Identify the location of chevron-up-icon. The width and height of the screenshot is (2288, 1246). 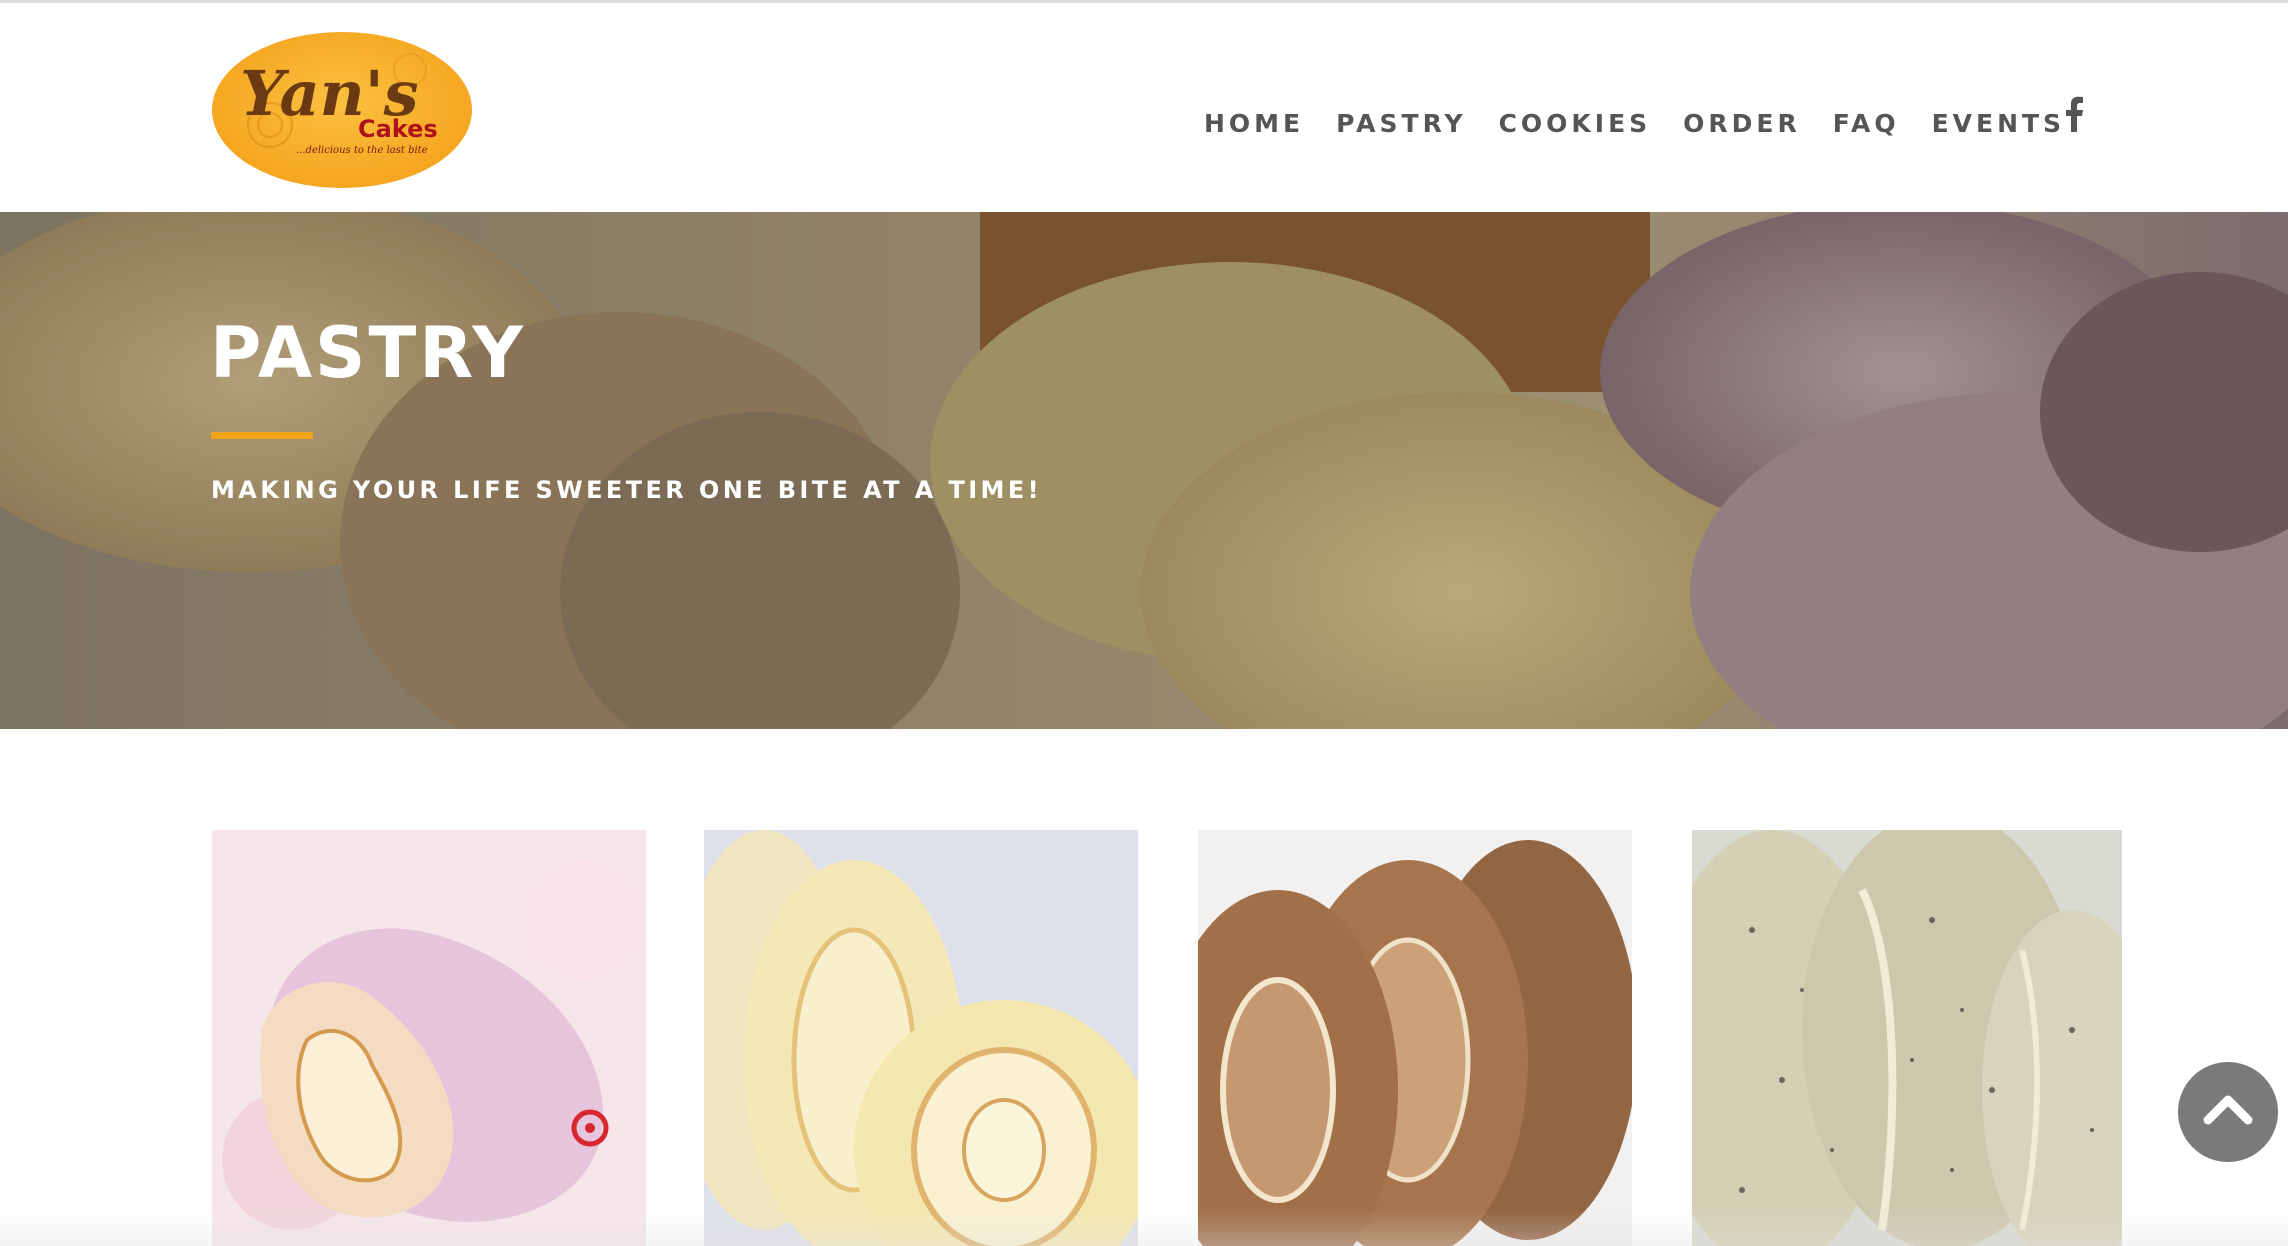
(2228, 1110).